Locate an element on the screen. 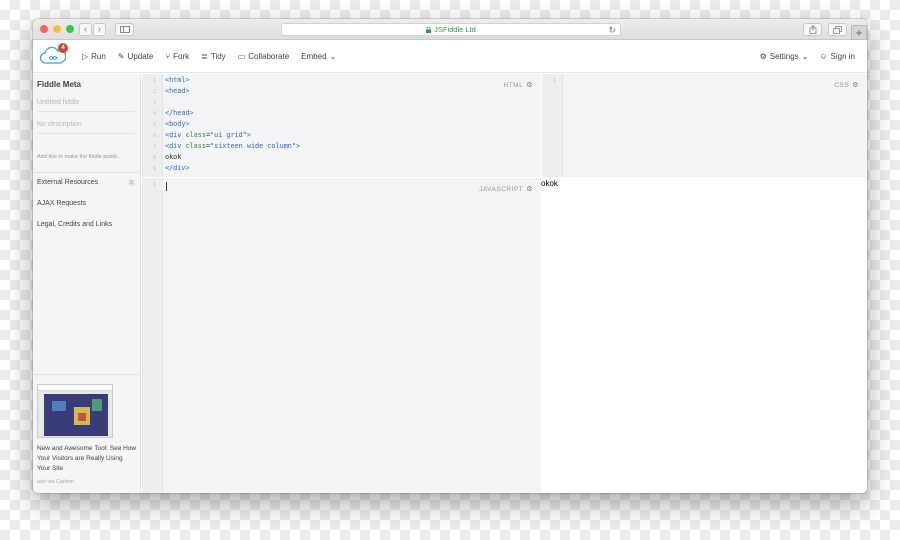 This screenshot has width=900, height=540. resource-count-badge: 2 is located at coordinates (131, 183).